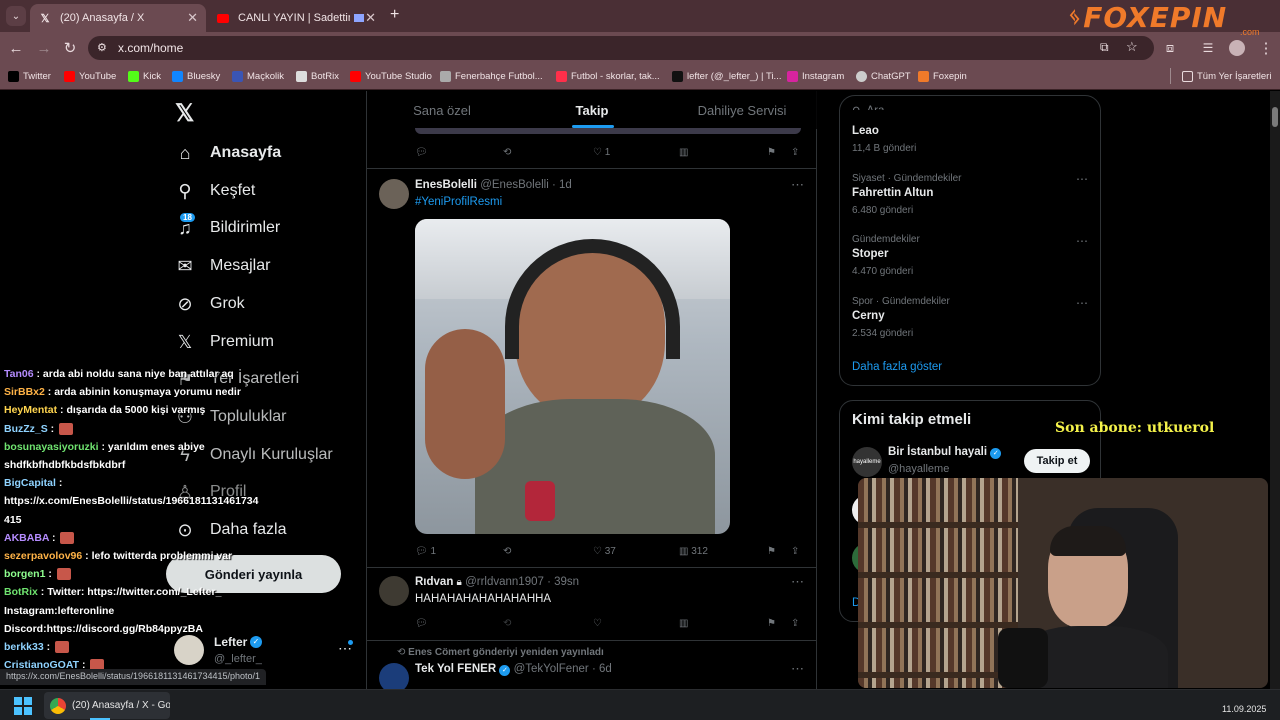  Describe the element at coordinates (107, 705) in the screenshot. I see `taskbar-chrome-window: (20) Anasayfa / X - Goo` at that location.